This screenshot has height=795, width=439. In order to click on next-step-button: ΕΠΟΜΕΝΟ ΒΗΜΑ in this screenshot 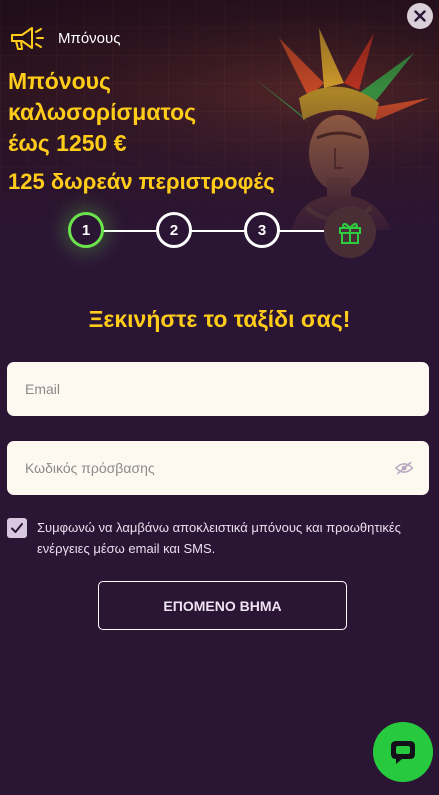, I will do `click(222, 605)`.